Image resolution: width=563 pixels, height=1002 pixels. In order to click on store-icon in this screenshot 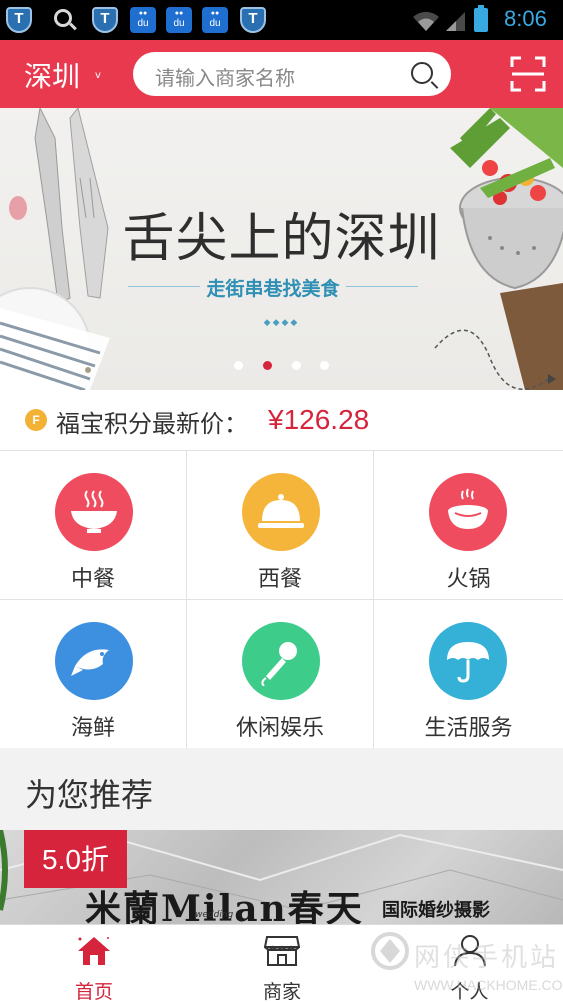, I will do `click(282, 951)`.